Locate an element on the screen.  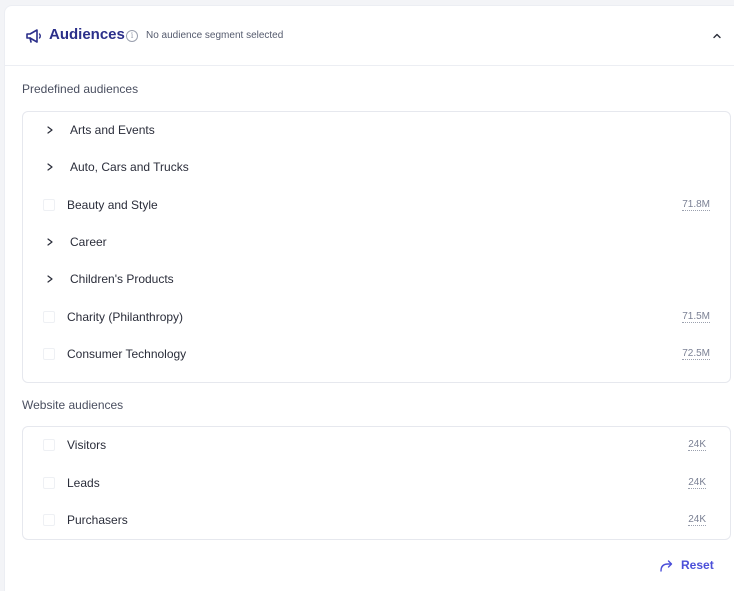
audience-size: 72.5M is located at coordinates (696, 354).